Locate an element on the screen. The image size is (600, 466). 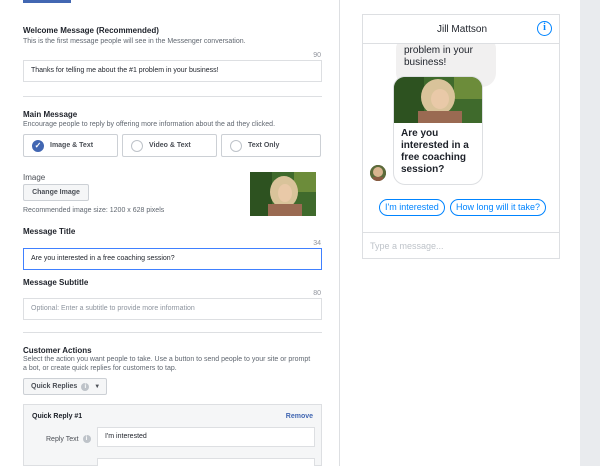
chevron-down-icon: ▼ is located at coordinates (97, 386).